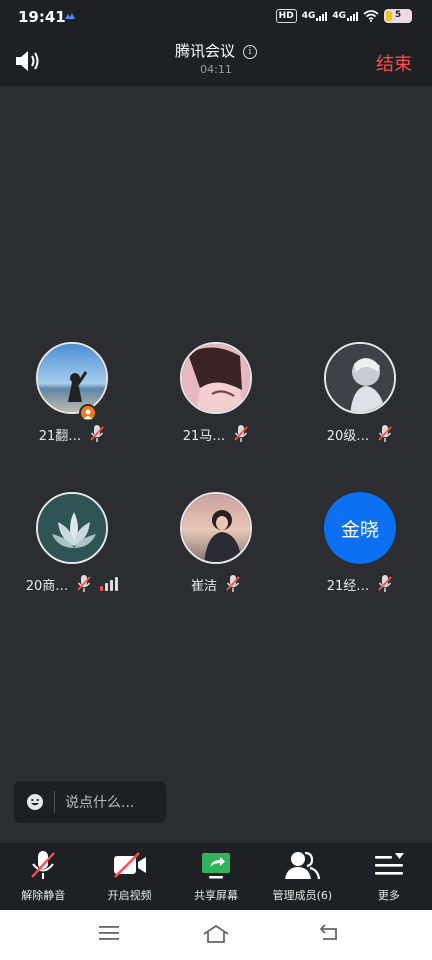 This screenshot has width=432, height=960. I want to click on manage-members-button: 管理成员(6), so click(302, 876).